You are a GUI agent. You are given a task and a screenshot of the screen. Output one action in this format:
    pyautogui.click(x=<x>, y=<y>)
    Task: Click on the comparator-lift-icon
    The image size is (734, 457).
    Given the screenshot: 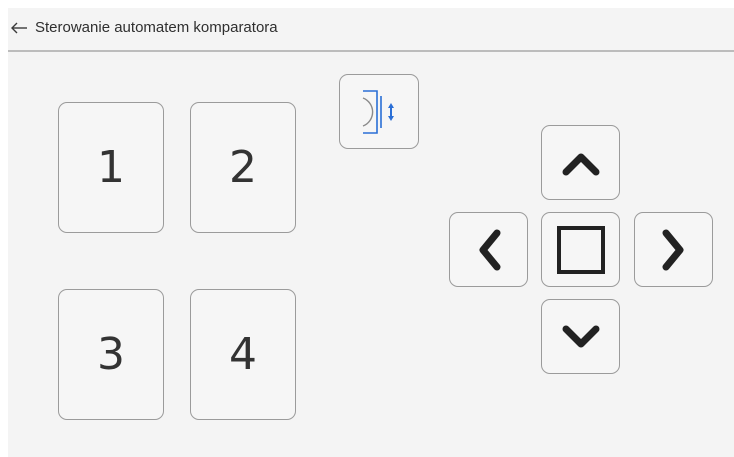 What is the action you would take?
    pyautogui.click(x=378, y=111)
    